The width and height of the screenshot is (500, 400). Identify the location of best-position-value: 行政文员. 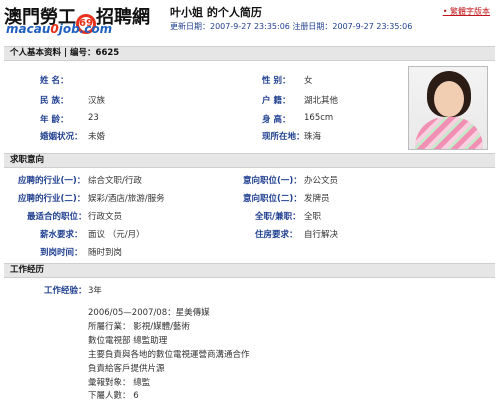
(105, 217).